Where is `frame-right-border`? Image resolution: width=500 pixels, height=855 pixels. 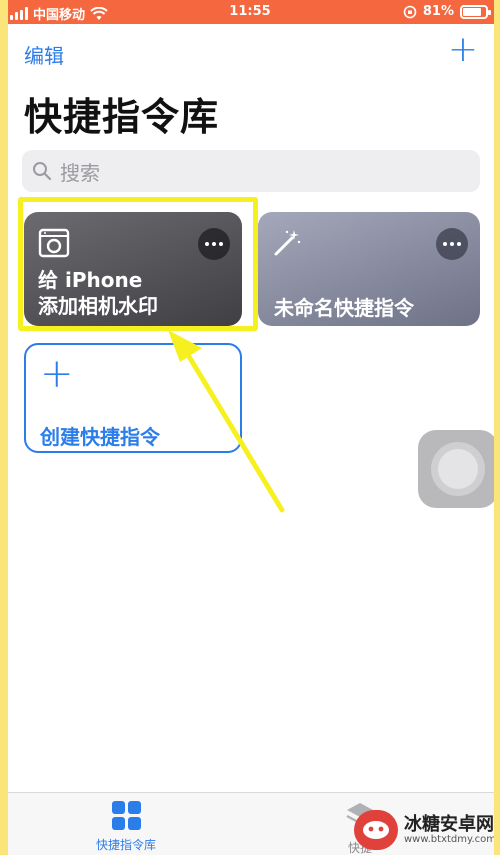
frame-right-border is located at coordinates (497, 427).